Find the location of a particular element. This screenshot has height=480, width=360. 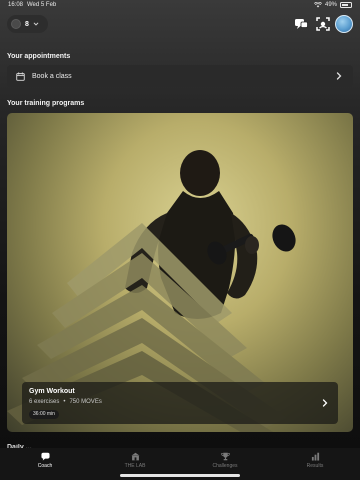

program-exercises: 6 exercises is located at coordinates (44, 402).